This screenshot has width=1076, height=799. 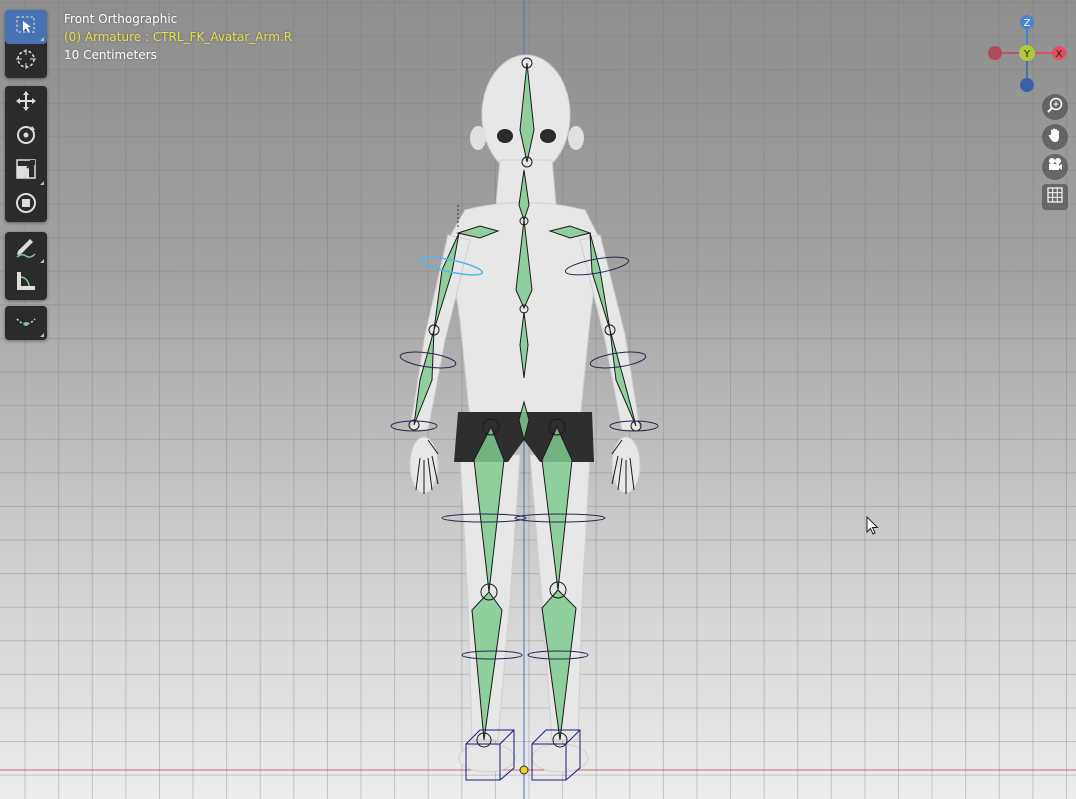 I want to click on camera-icon, so click(x=1055, y=167).